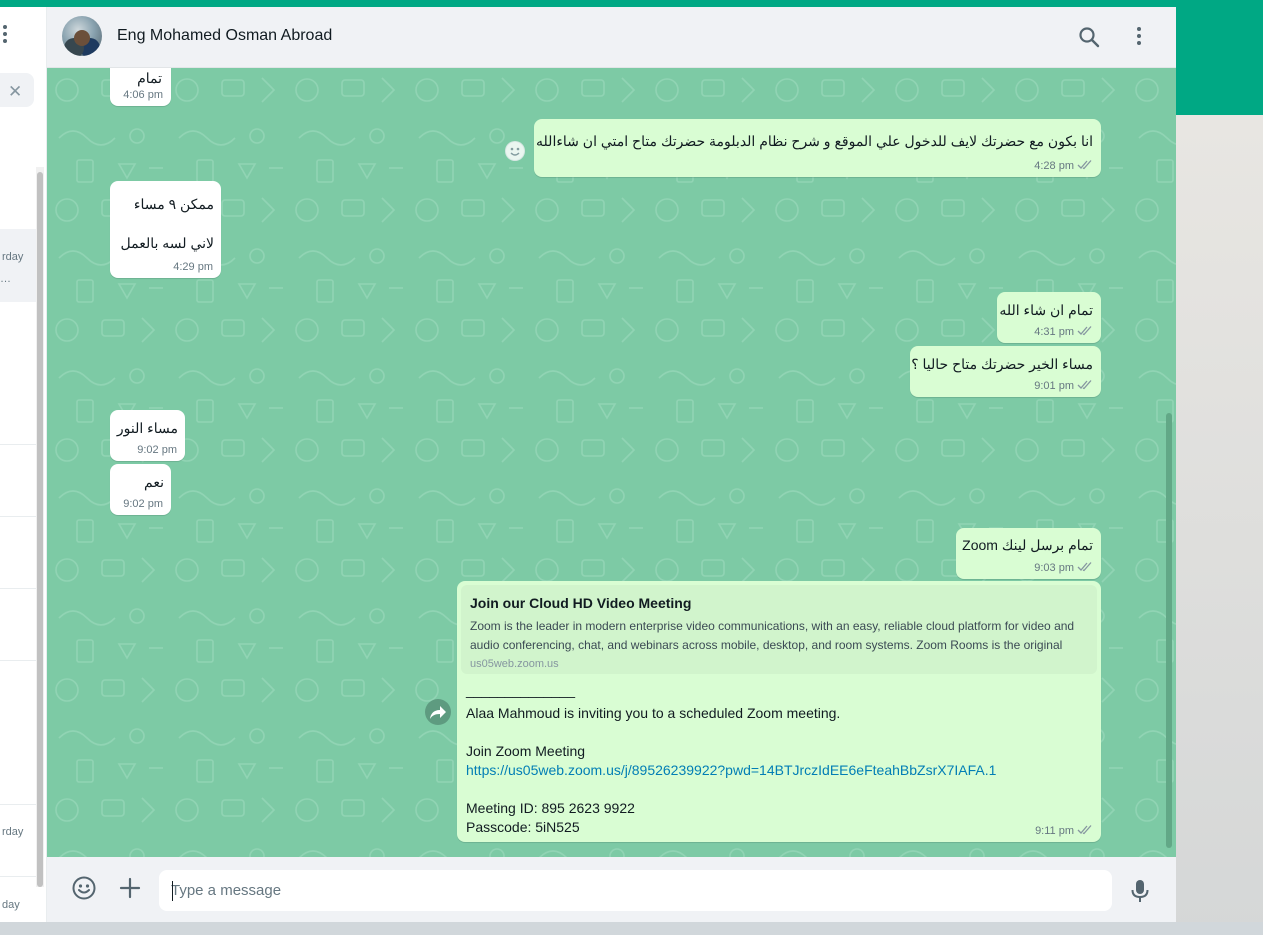 This screenshot has height=935, width=1263. What do you see at coordinates (140, 489) in the screenshot?
I see `message-bubble-incoming: نعم 9:02 pm` at bounding box center [140, 489].